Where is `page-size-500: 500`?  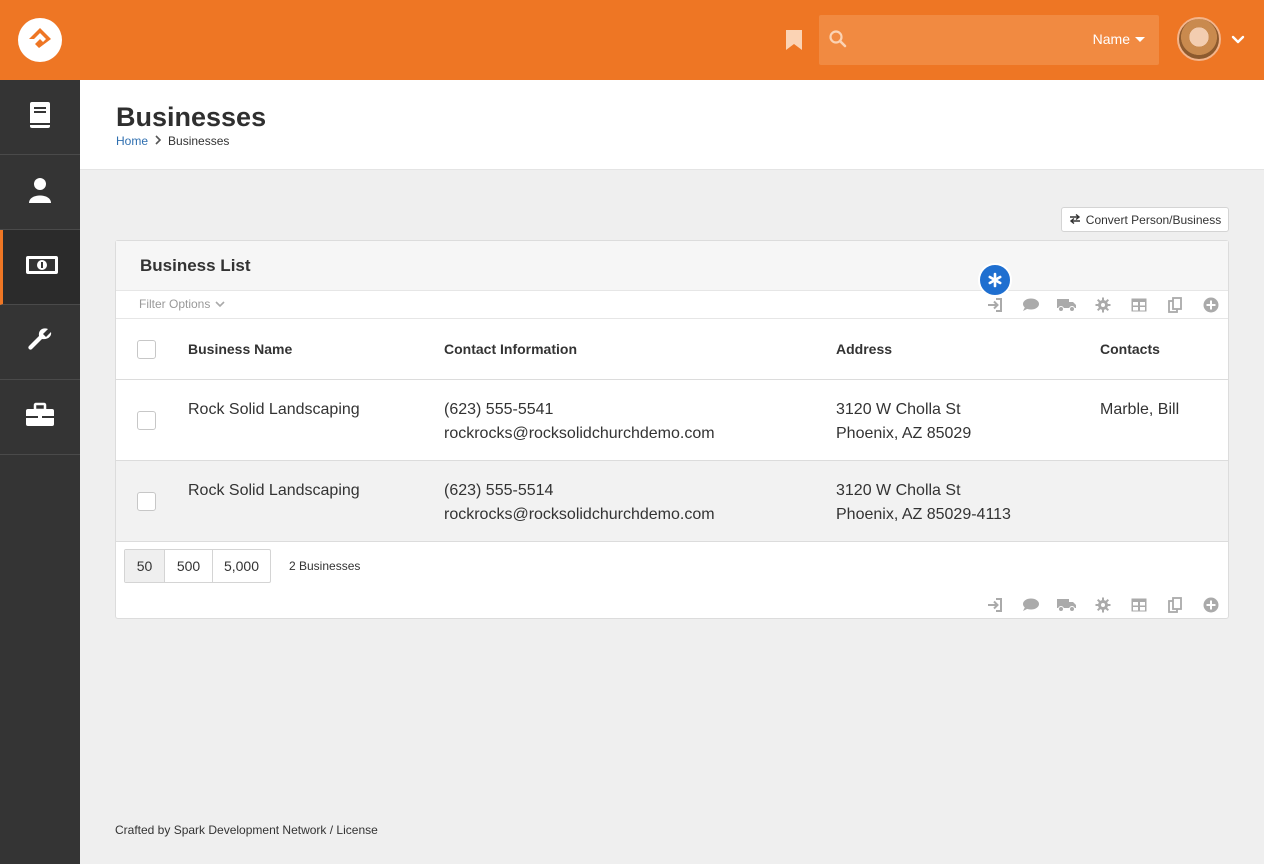 page-size-500: 500 is located at coordinates (189, 566).